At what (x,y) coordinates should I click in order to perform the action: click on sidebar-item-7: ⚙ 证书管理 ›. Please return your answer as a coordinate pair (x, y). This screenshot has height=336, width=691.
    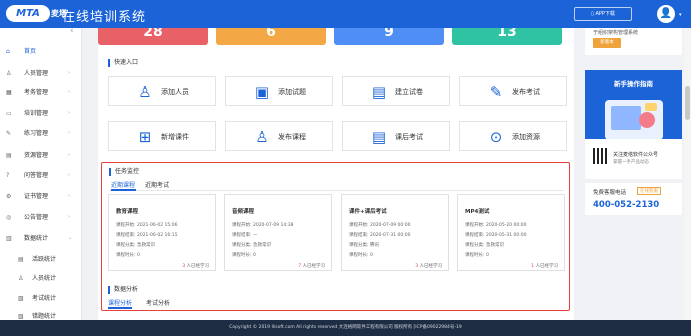
    Looking at the image, I should click on (41, 196).